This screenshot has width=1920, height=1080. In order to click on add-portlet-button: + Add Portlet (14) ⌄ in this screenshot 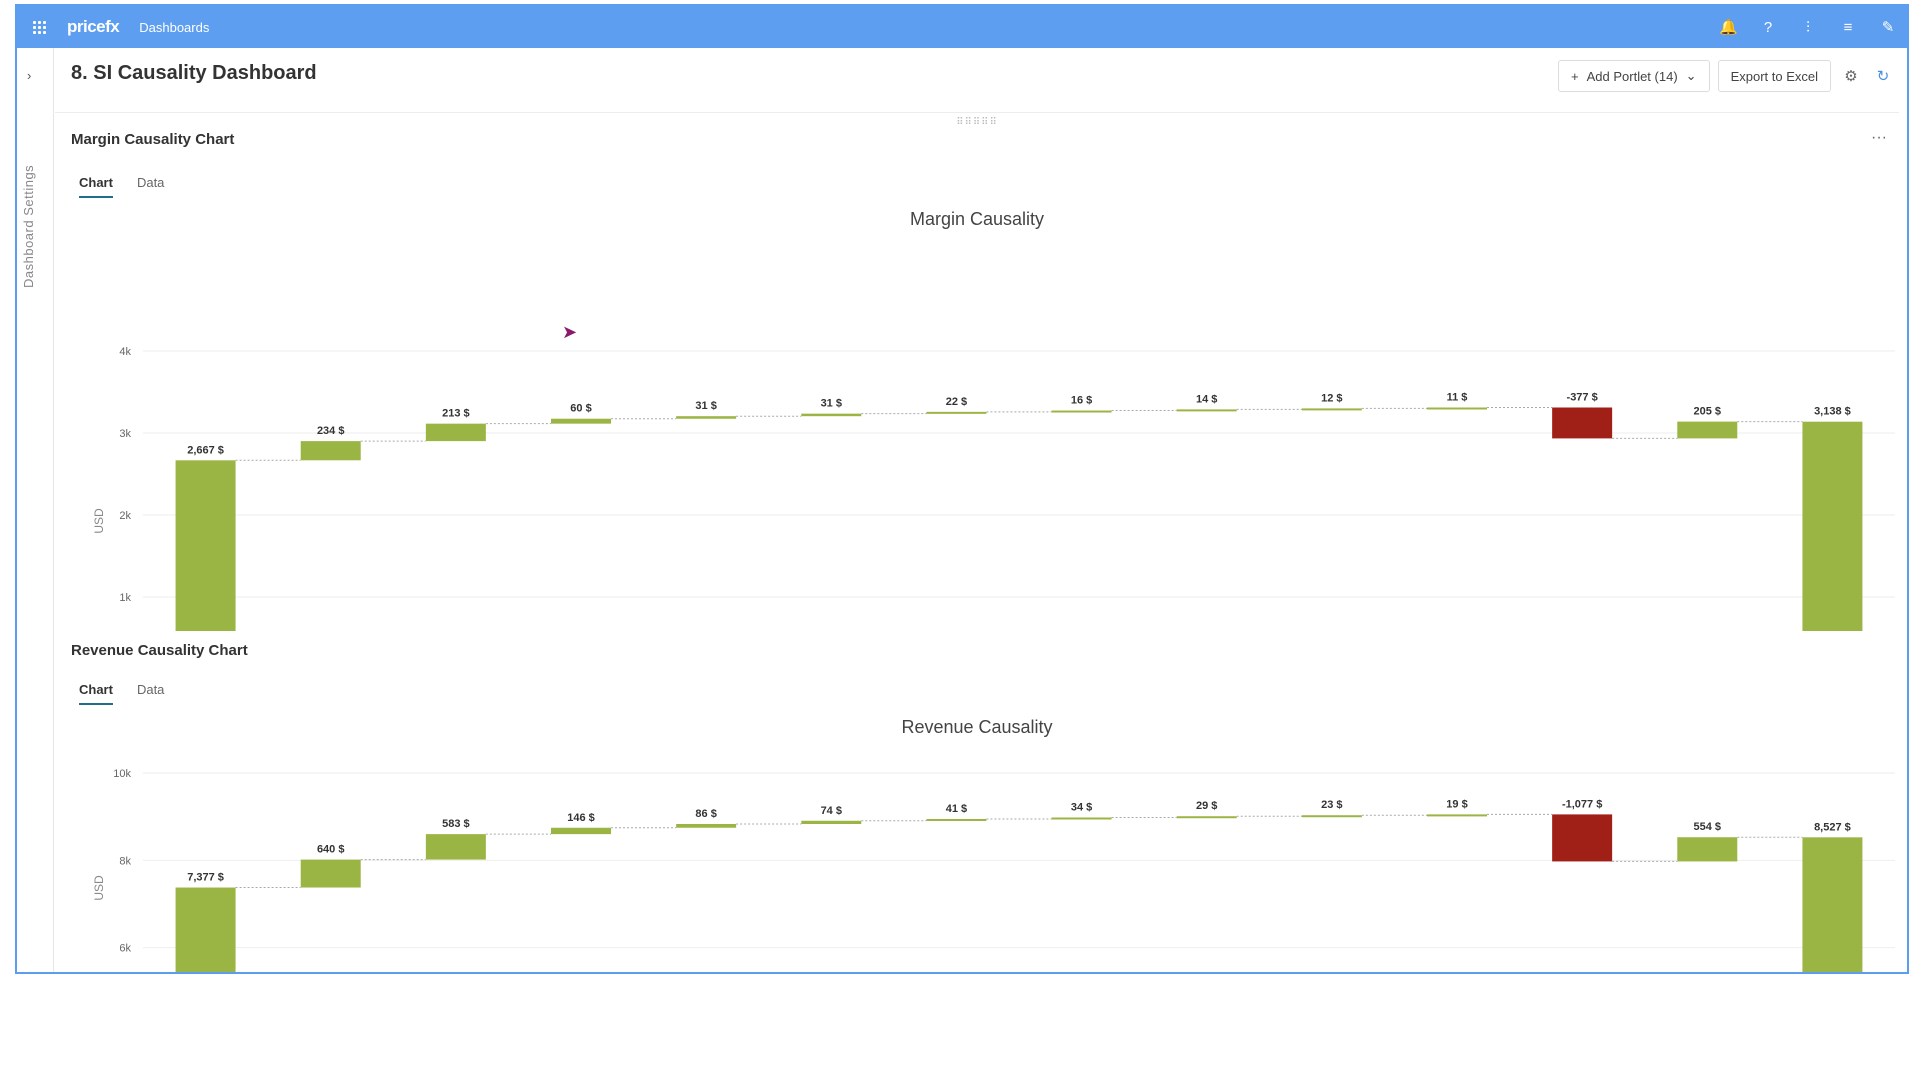, I will do `click(1634, 76)`.